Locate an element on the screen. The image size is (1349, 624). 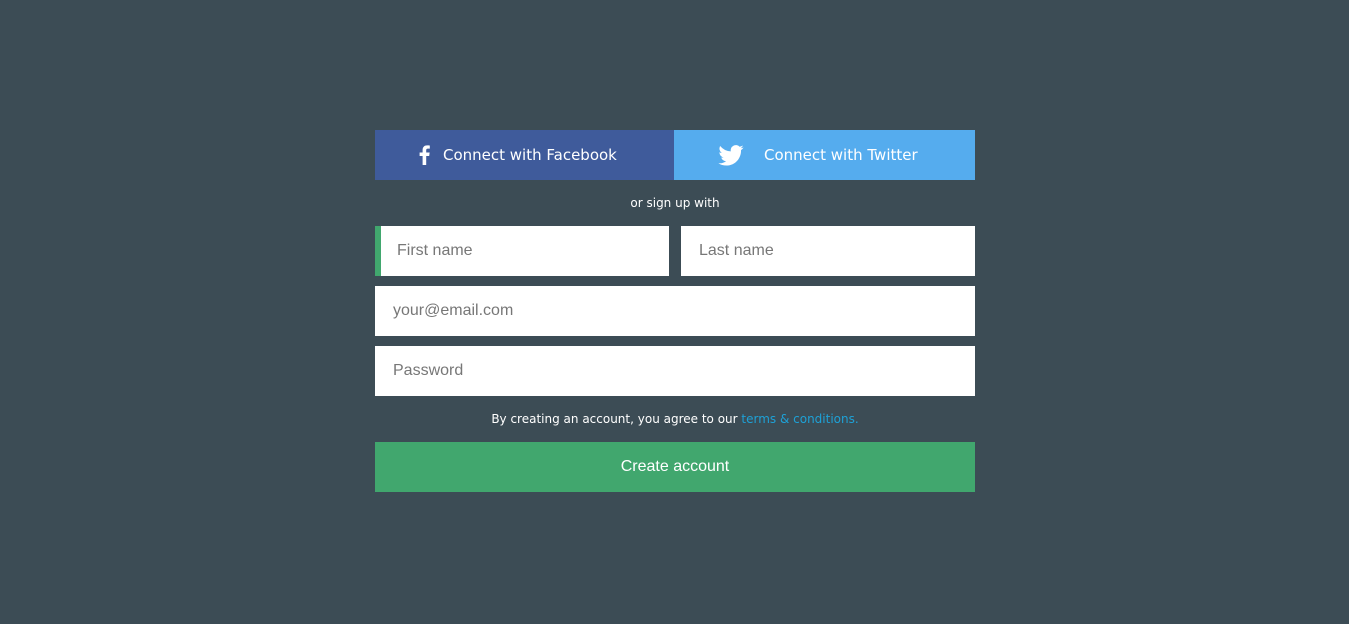
name-row is located at coordinates (675, 251).